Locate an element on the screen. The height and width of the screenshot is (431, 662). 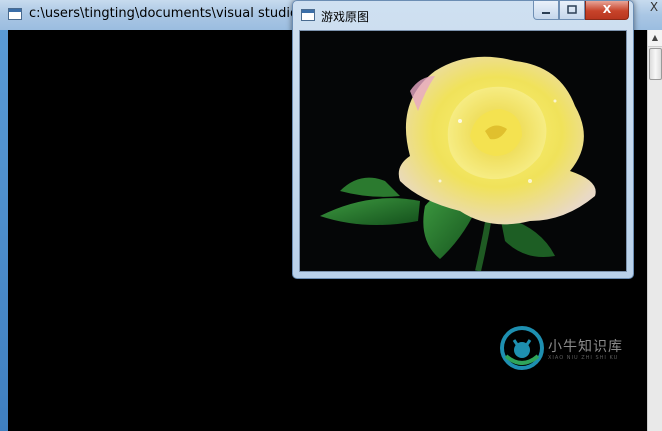
watermark: 小牛知识库 XIAO NIU ZHI SHI KU is located at coordinates (565, 348).